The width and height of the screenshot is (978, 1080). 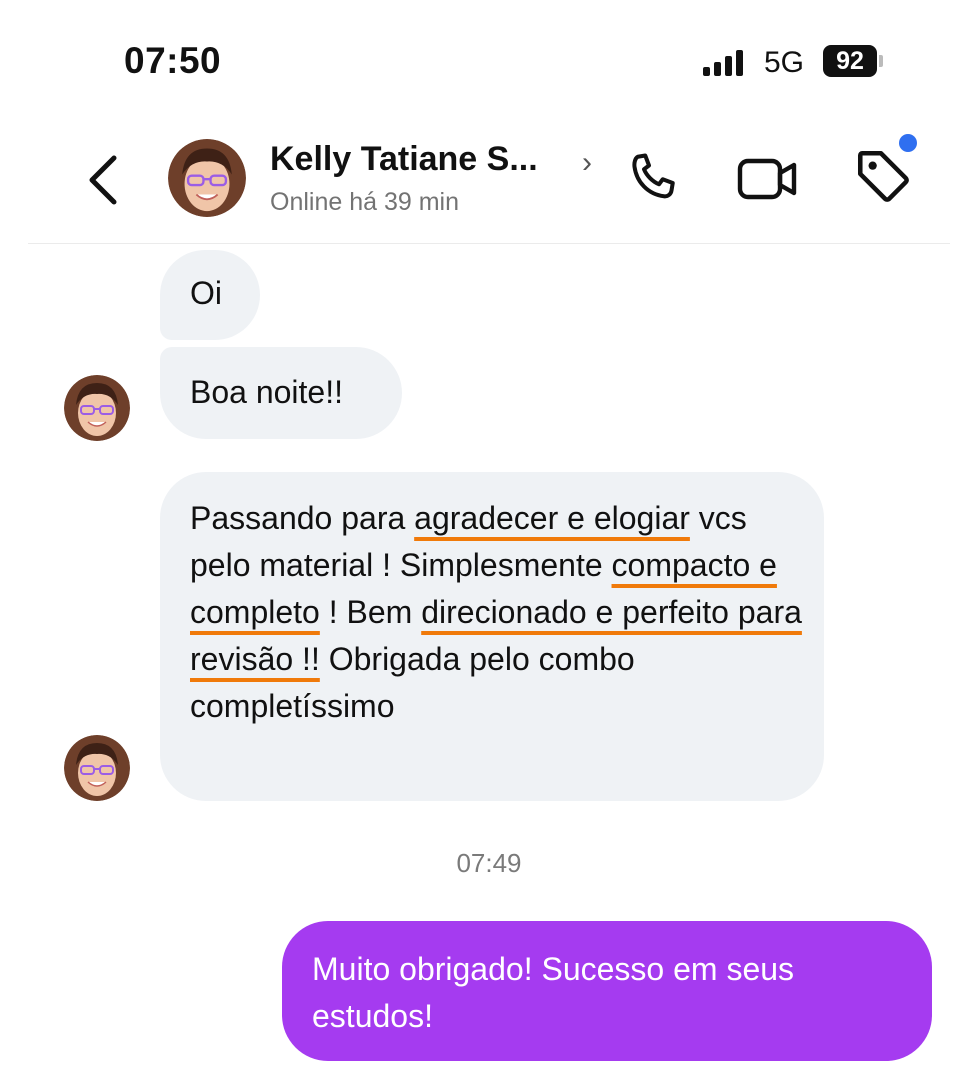 I want to click on phone-icon, so click(x=654, y=178).